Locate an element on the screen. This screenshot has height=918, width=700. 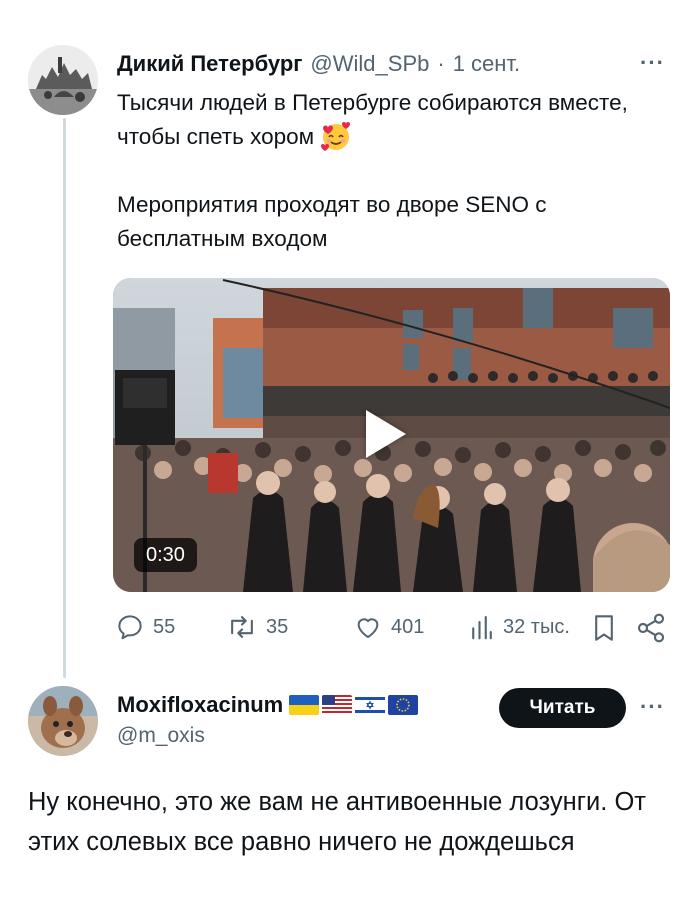
follow-button: Читать is located at coordinates (562, 708).